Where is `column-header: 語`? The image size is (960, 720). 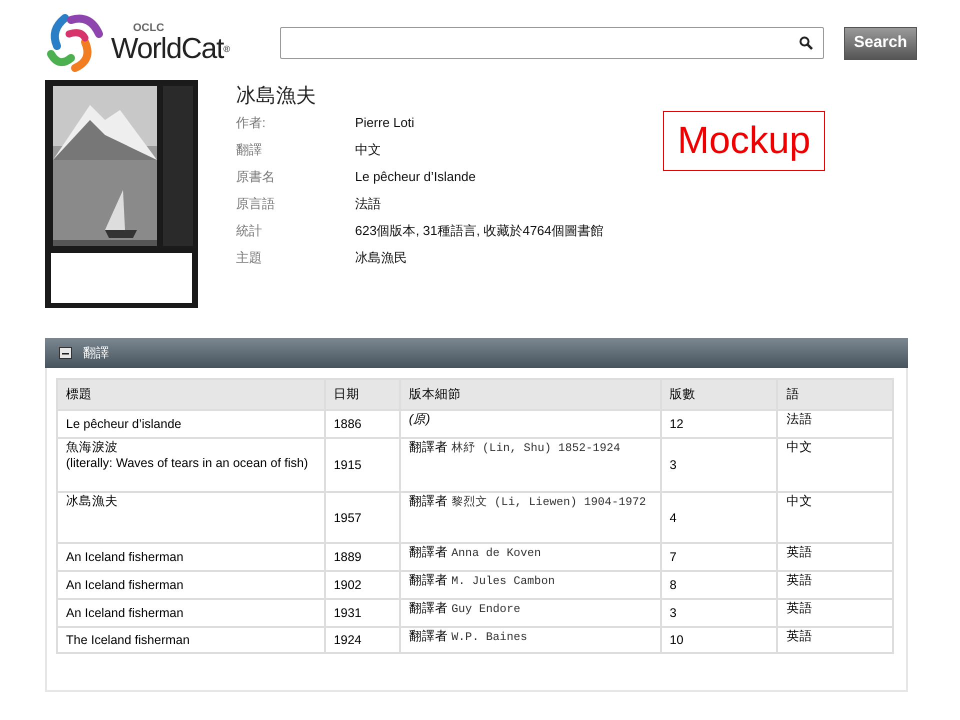 column-header: 語 is located at coordinates (835, 394).